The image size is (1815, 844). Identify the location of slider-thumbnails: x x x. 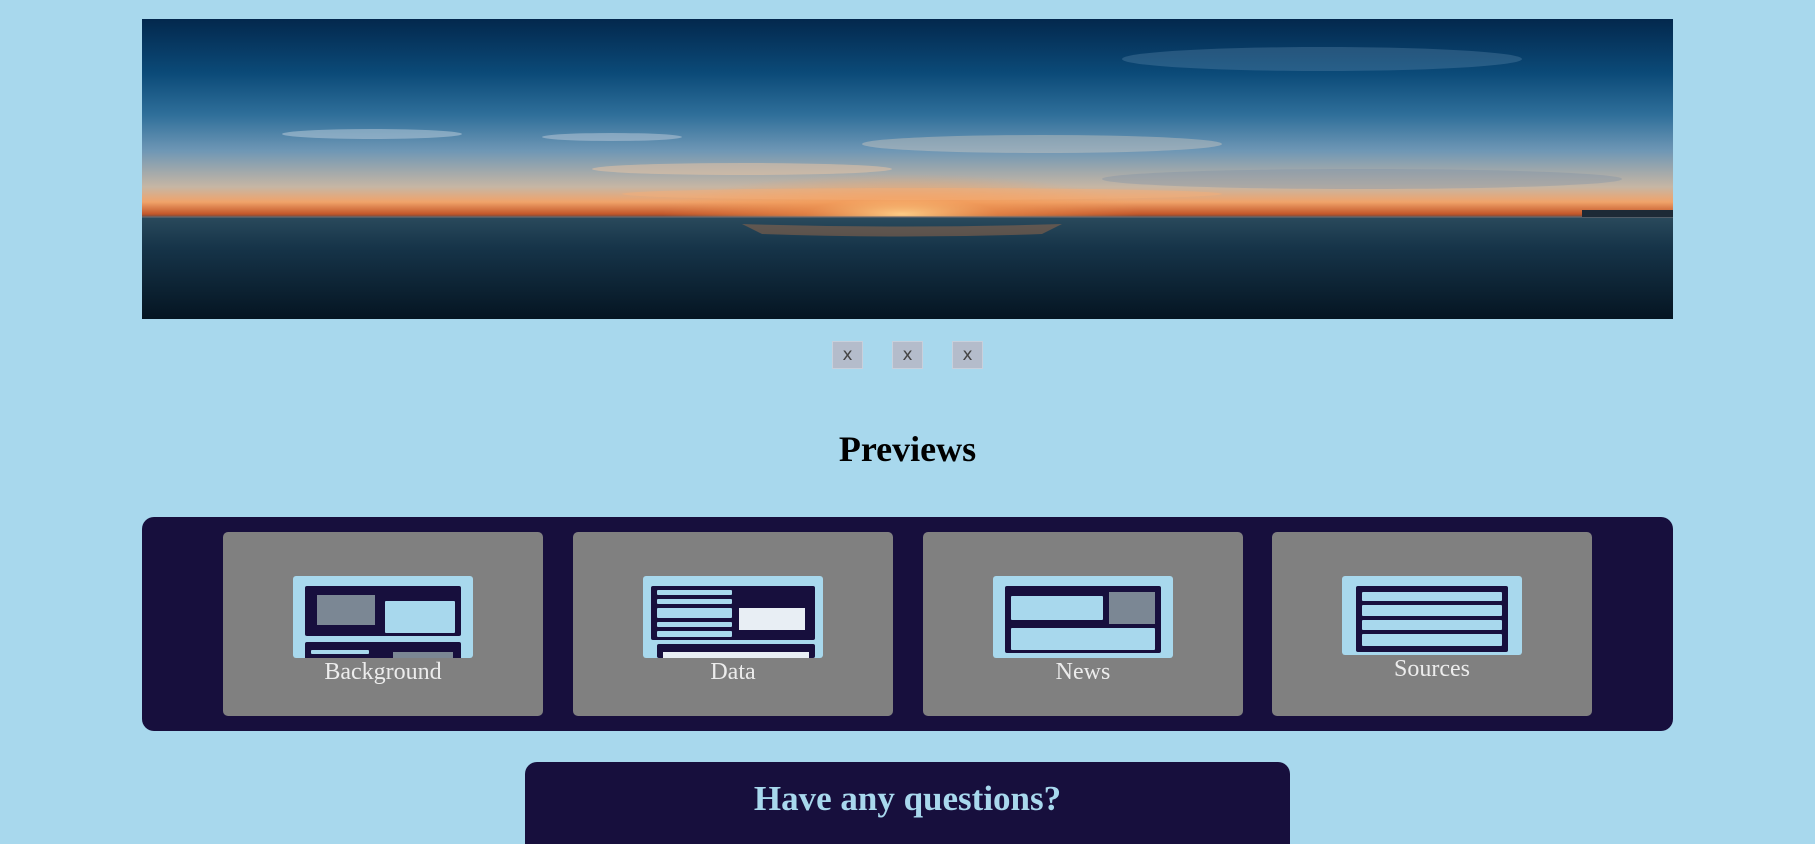
(907, 355).